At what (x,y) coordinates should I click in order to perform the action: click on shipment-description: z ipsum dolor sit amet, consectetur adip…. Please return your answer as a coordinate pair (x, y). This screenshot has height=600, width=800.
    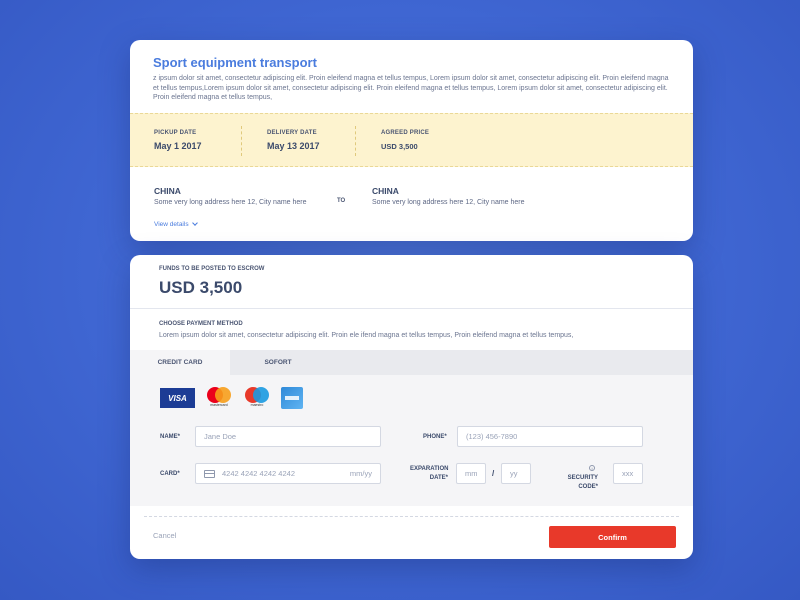
    Looking at the image, I should click on (411, 88).